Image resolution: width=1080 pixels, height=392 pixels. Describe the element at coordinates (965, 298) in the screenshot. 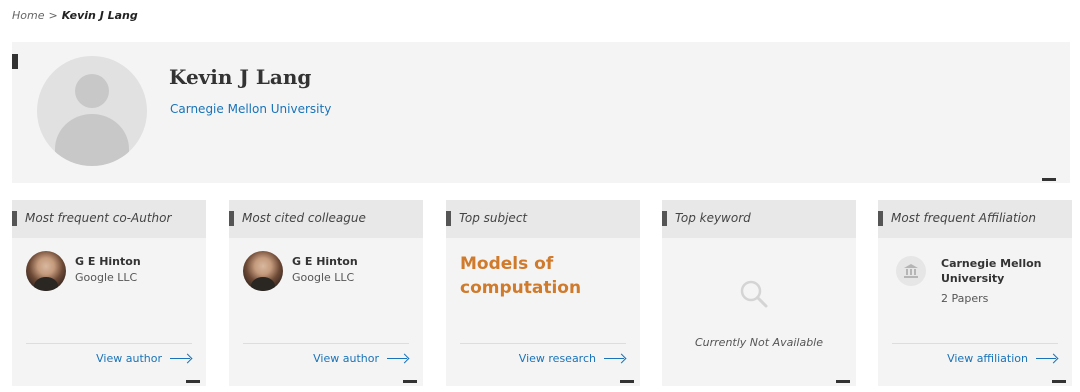

I see `affiliation-paper-count: 2 Papers` at that location.